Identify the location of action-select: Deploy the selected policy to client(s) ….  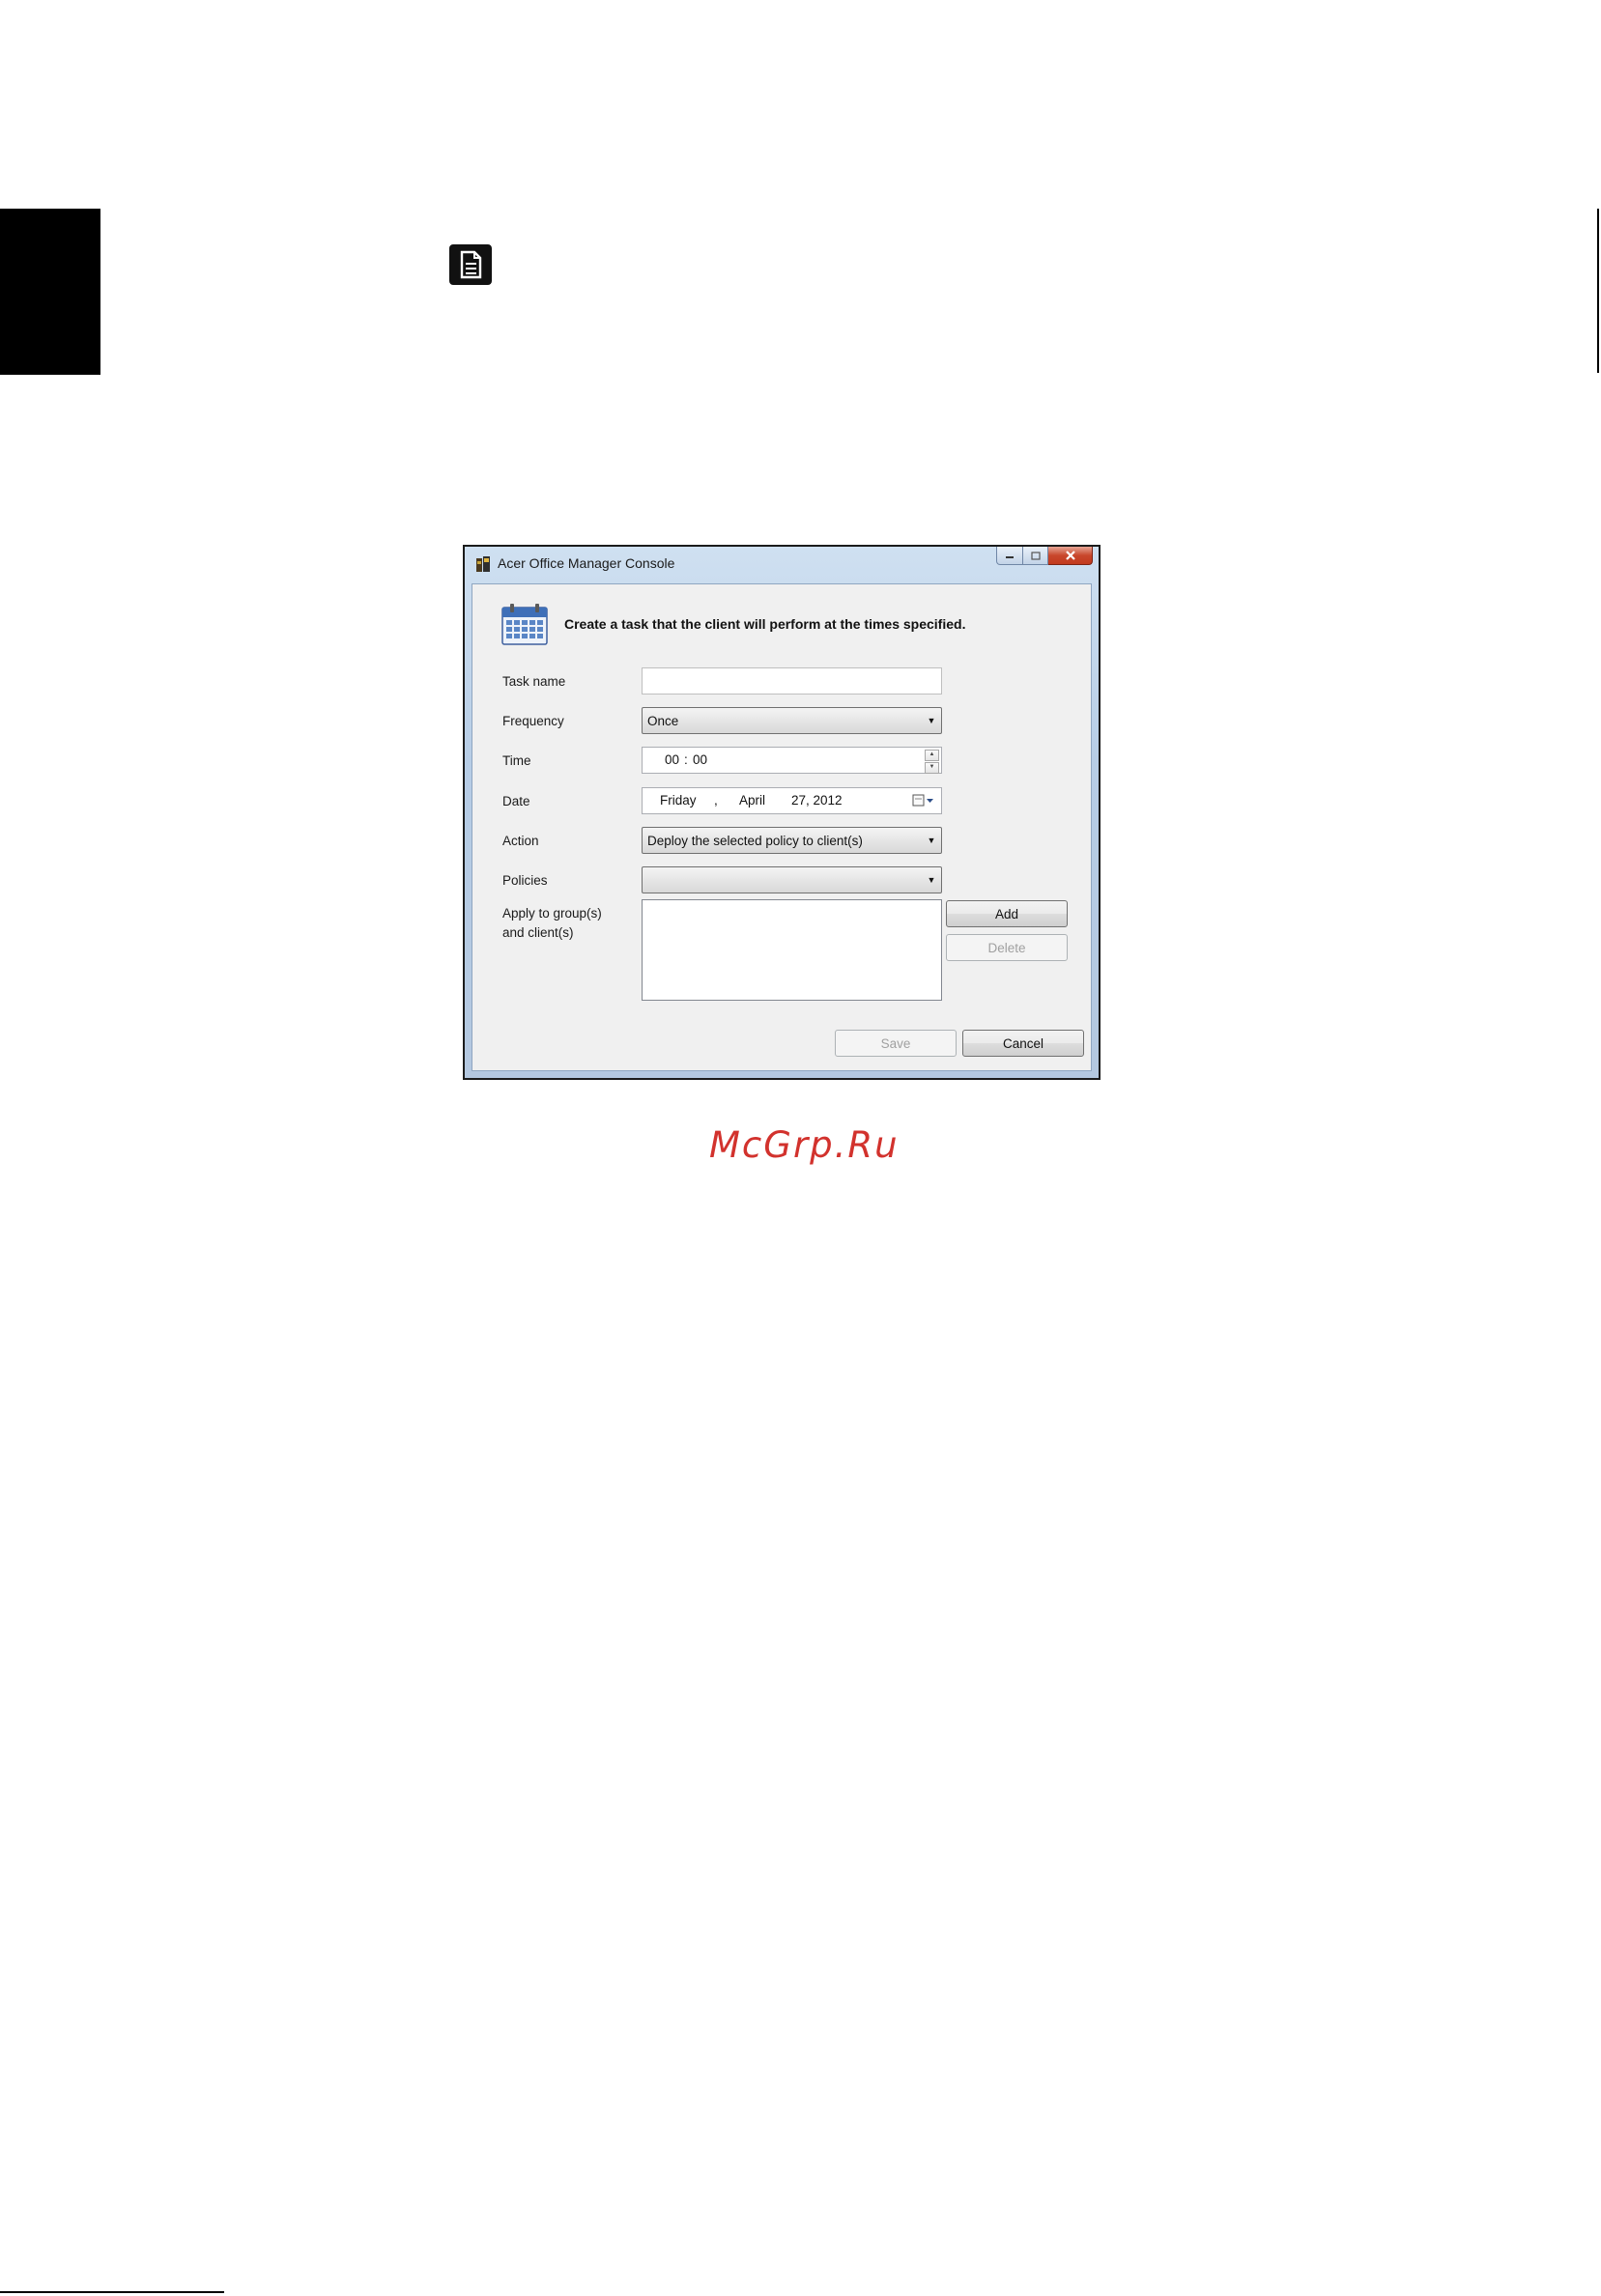
(792, 841).